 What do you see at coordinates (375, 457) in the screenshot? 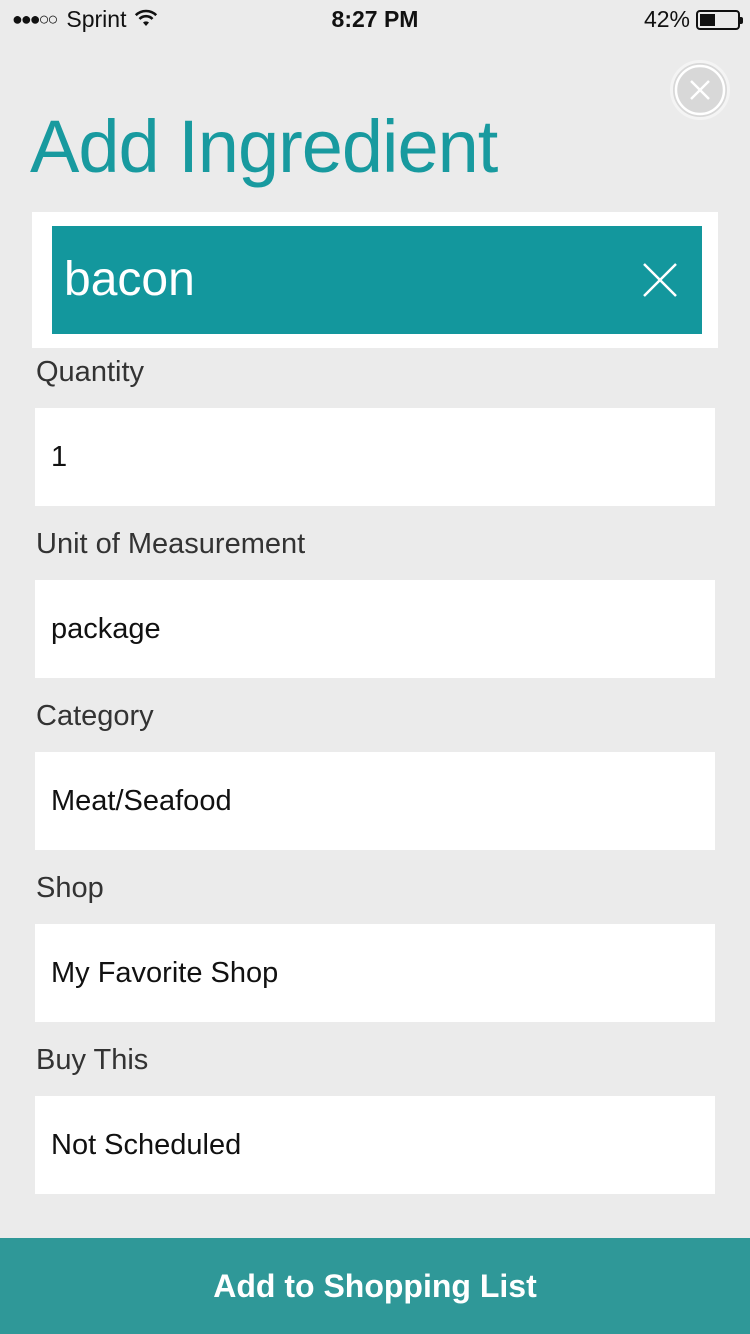
I see `quantity-field: 1` at bounding box center [375, 457].